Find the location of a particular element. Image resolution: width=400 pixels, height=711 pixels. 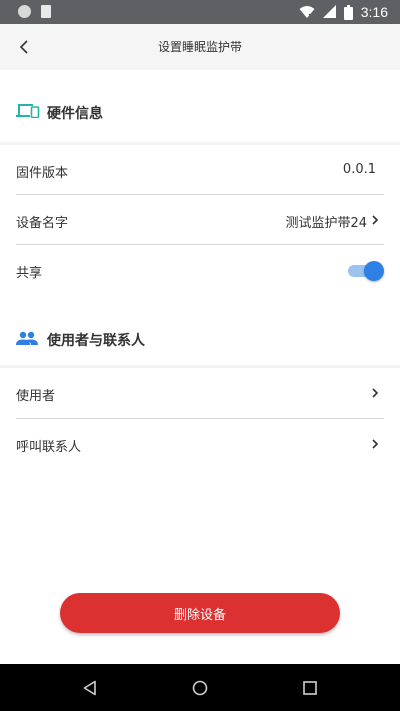

page-title: 设置睡眠监护带 is located at coordinates (199, 47).